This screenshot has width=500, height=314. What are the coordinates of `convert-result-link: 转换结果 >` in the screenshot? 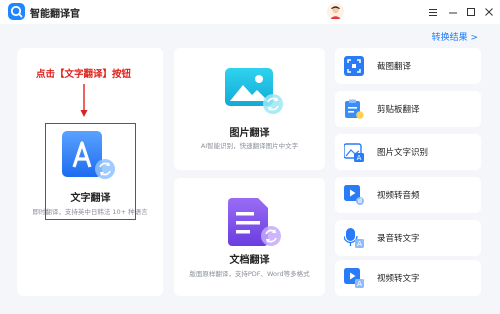 It's located at (455, 36).